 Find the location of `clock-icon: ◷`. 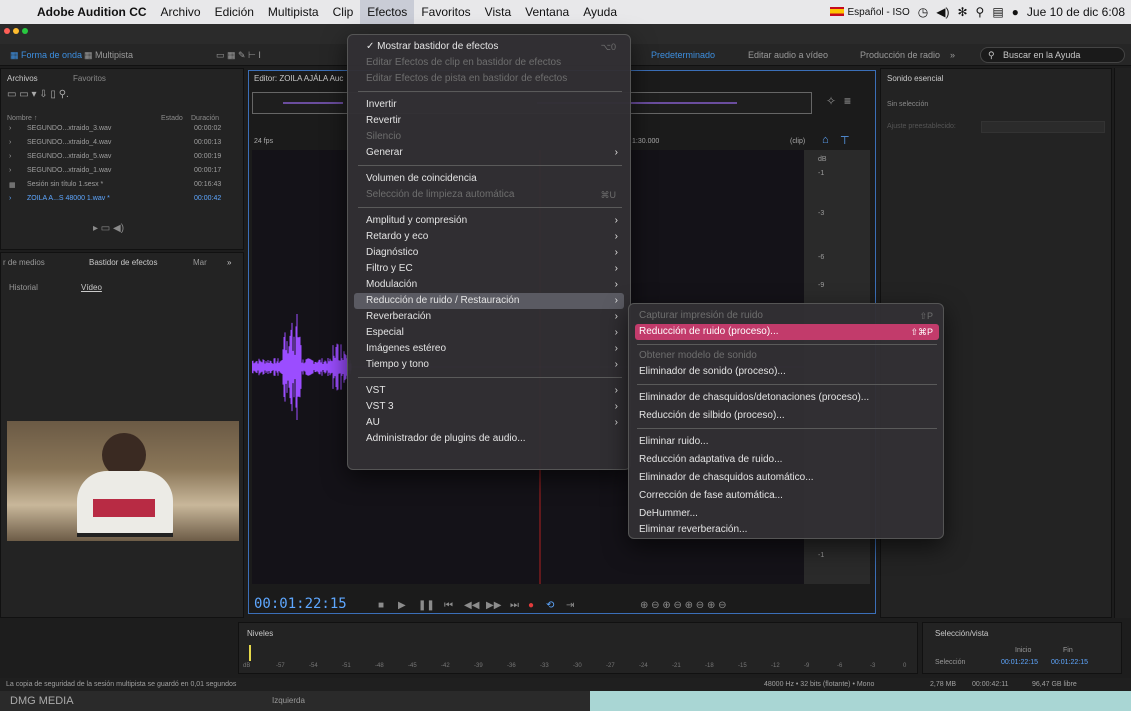

clock-icon: ◷ is located at coordinates (923, 12).